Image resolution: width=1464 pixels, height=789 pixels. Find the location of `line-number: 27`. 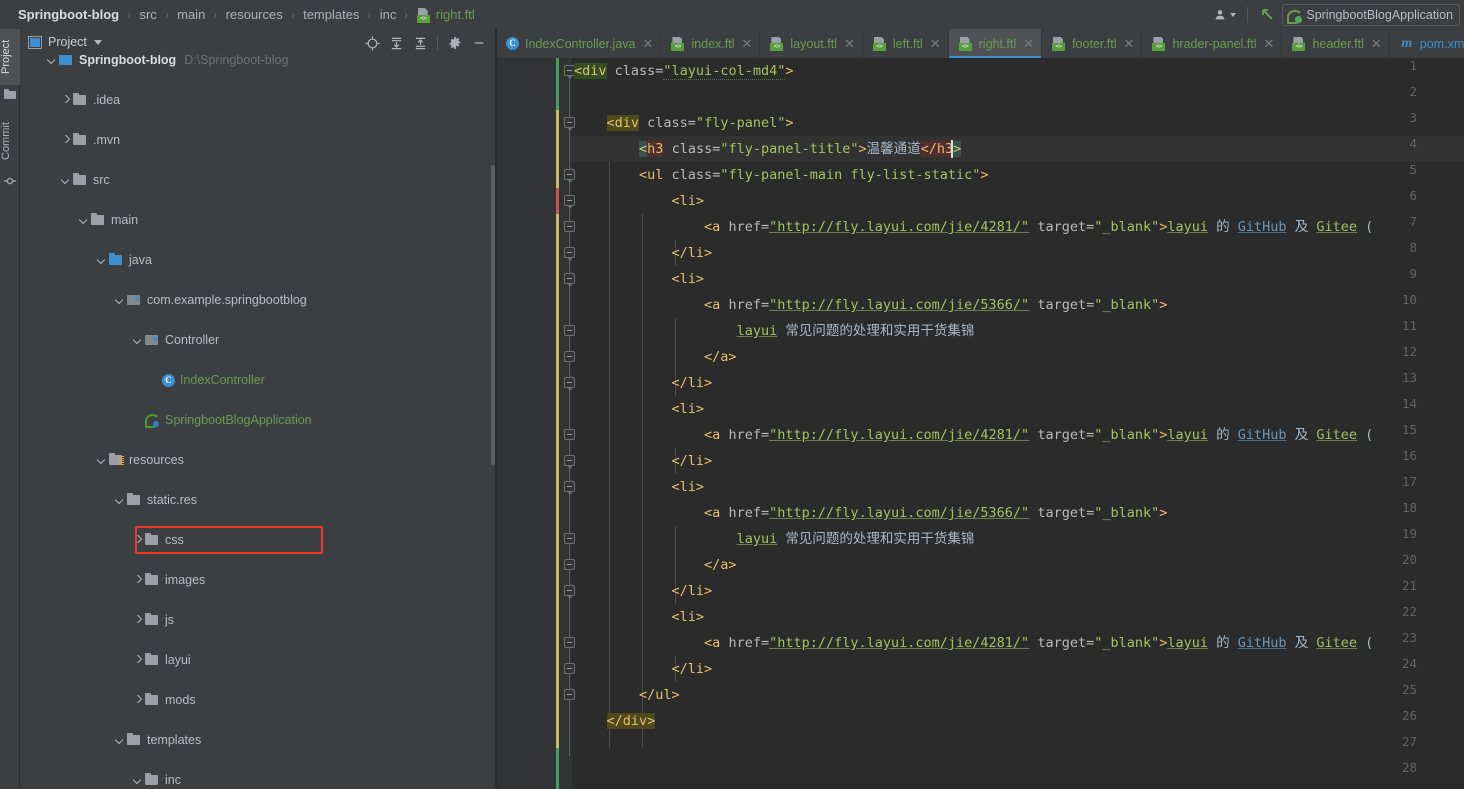

line-number: 27 is located at coordinates (1409, 741).